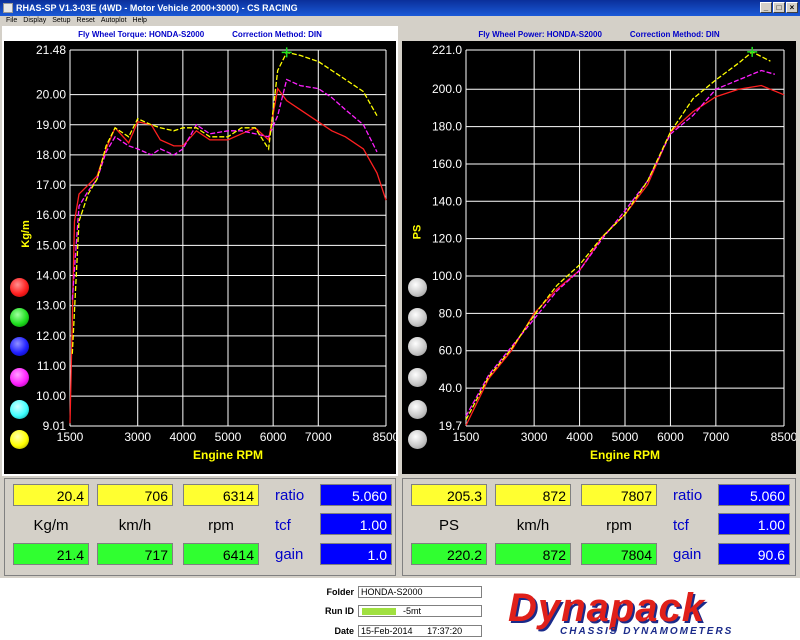 The height and width of the screenshot is (640, 800). Describe the element at coordinates (356, 554) in the screenshot. I see `gain-value: 1.0` at that location.